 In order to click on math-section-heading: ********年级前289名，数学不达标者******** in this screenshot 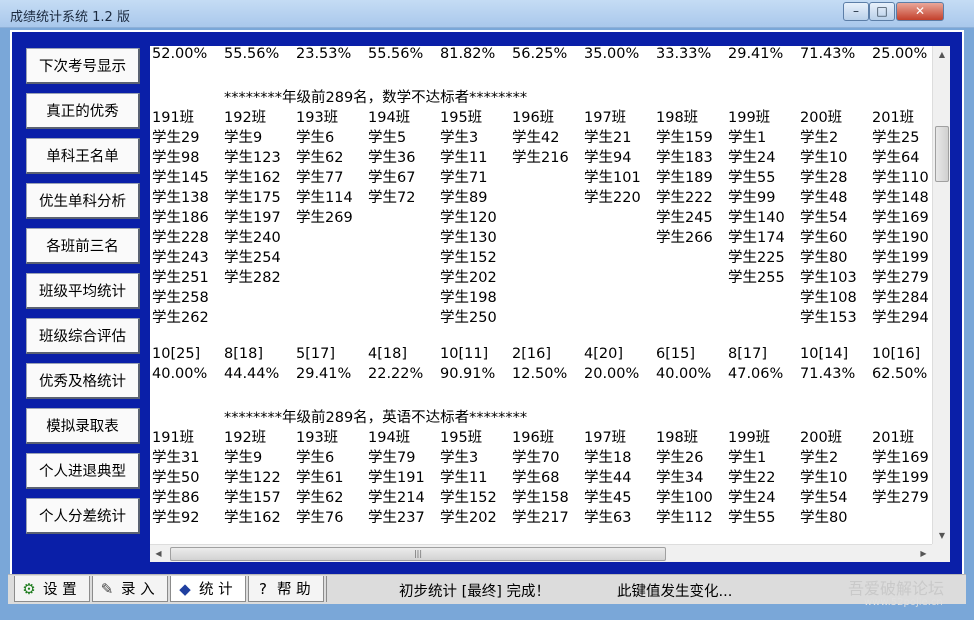, I will do `click(376, 98)`.